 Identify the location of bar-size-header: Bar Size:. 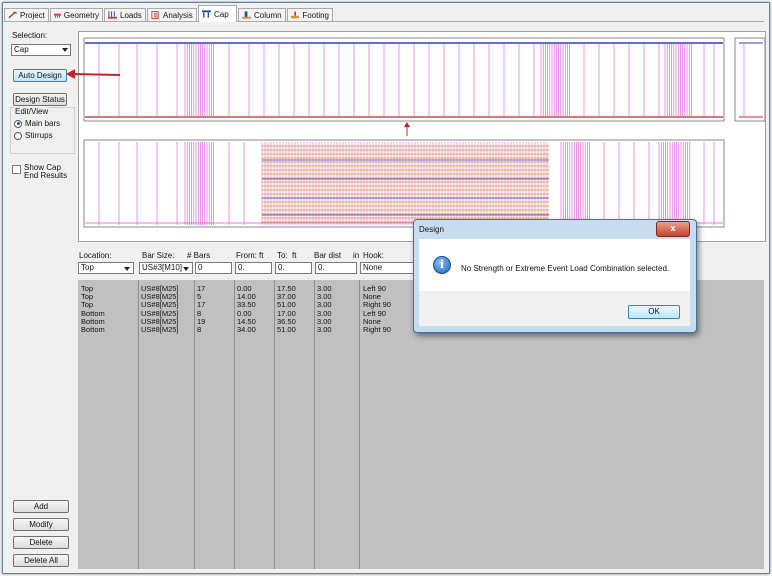
(158, 255).